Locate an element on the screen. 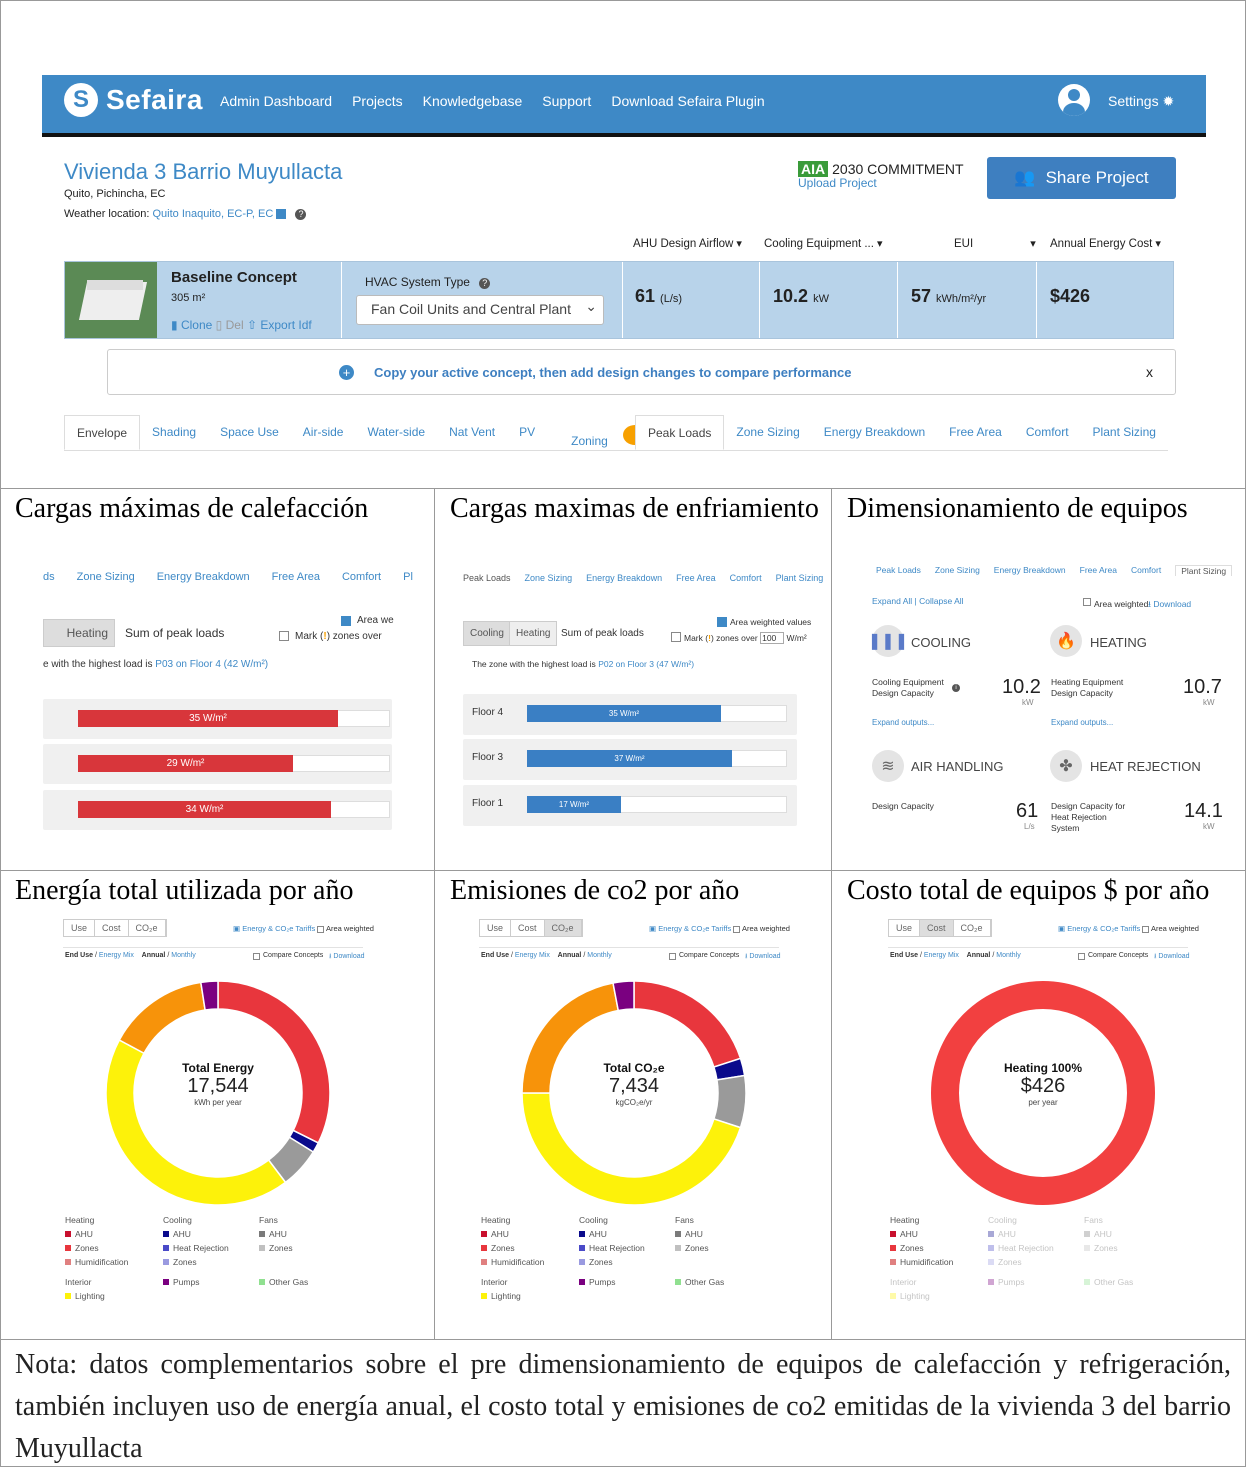 The width and height of the screenshot is (1246, 1467). tab-nat-vent: Nat Vent is located at coordinates (472, 432).